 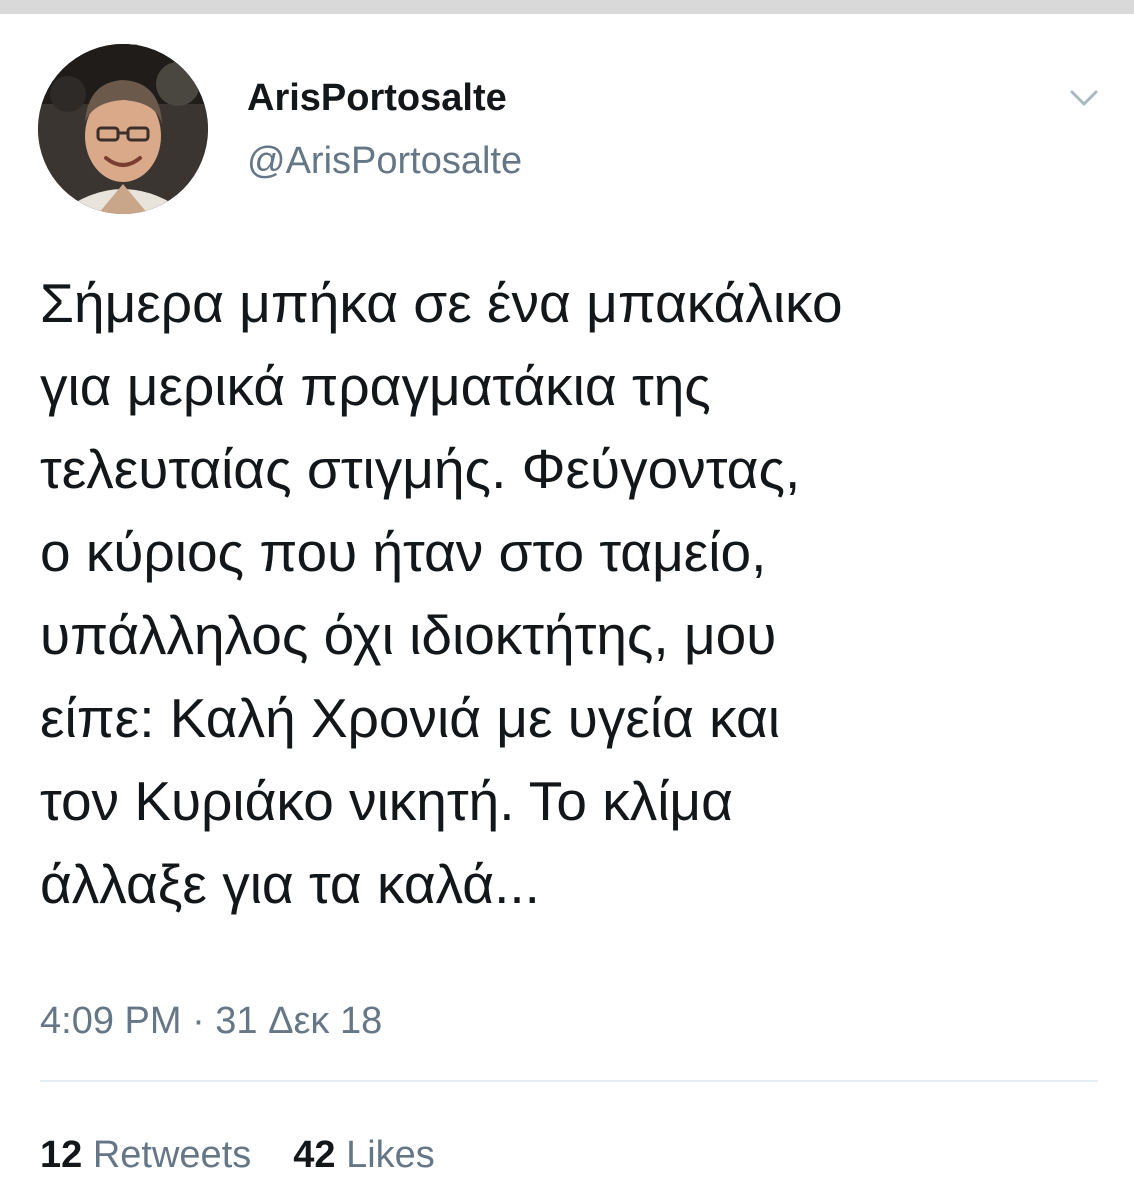 I want to click on likes-stat: 42 Likes, so click(x=364, y=1155).